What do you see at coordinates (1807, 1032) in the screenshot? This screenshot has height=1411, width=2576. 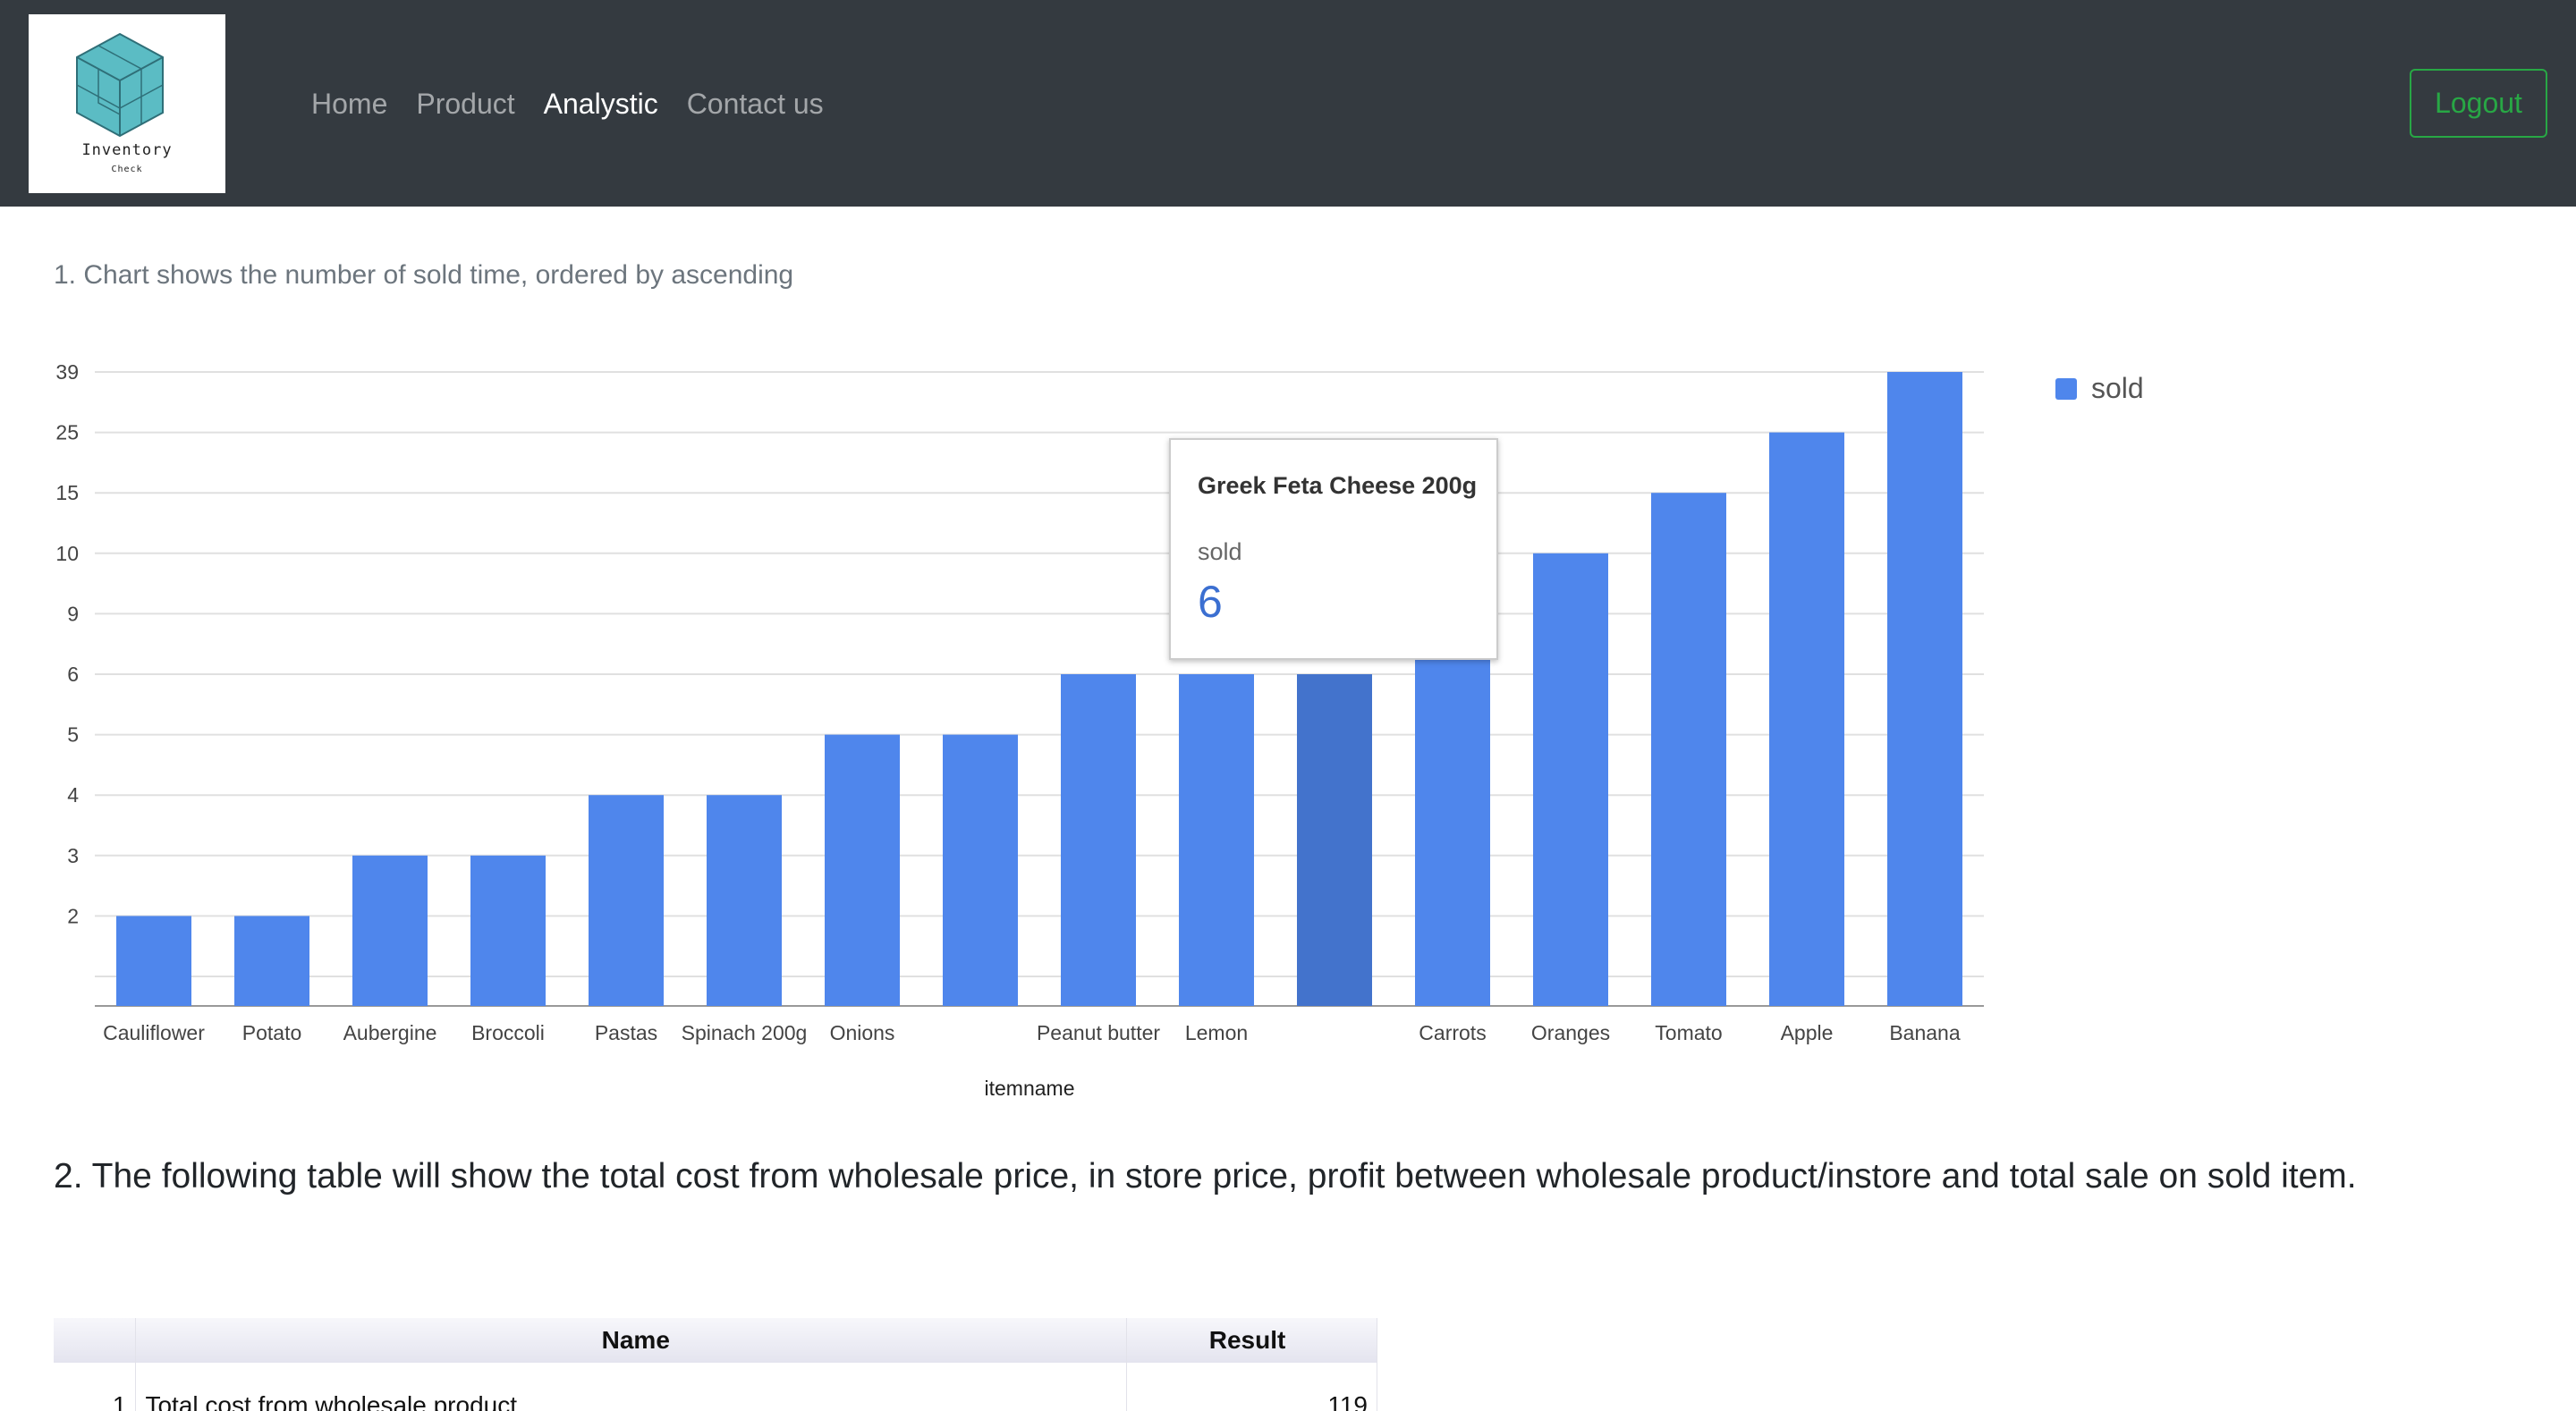 I see `x-tick-label: Apple` at bounding box center [1807, 1032].